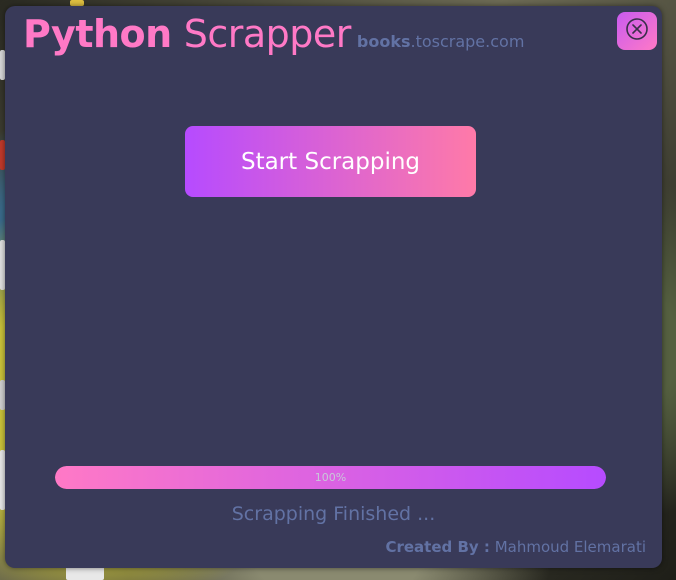 Image resolution: width=676 pixels, height=580 pixels. I want to click on app-title: Python Scrapper books.toscrape.com, so click(273, 34).